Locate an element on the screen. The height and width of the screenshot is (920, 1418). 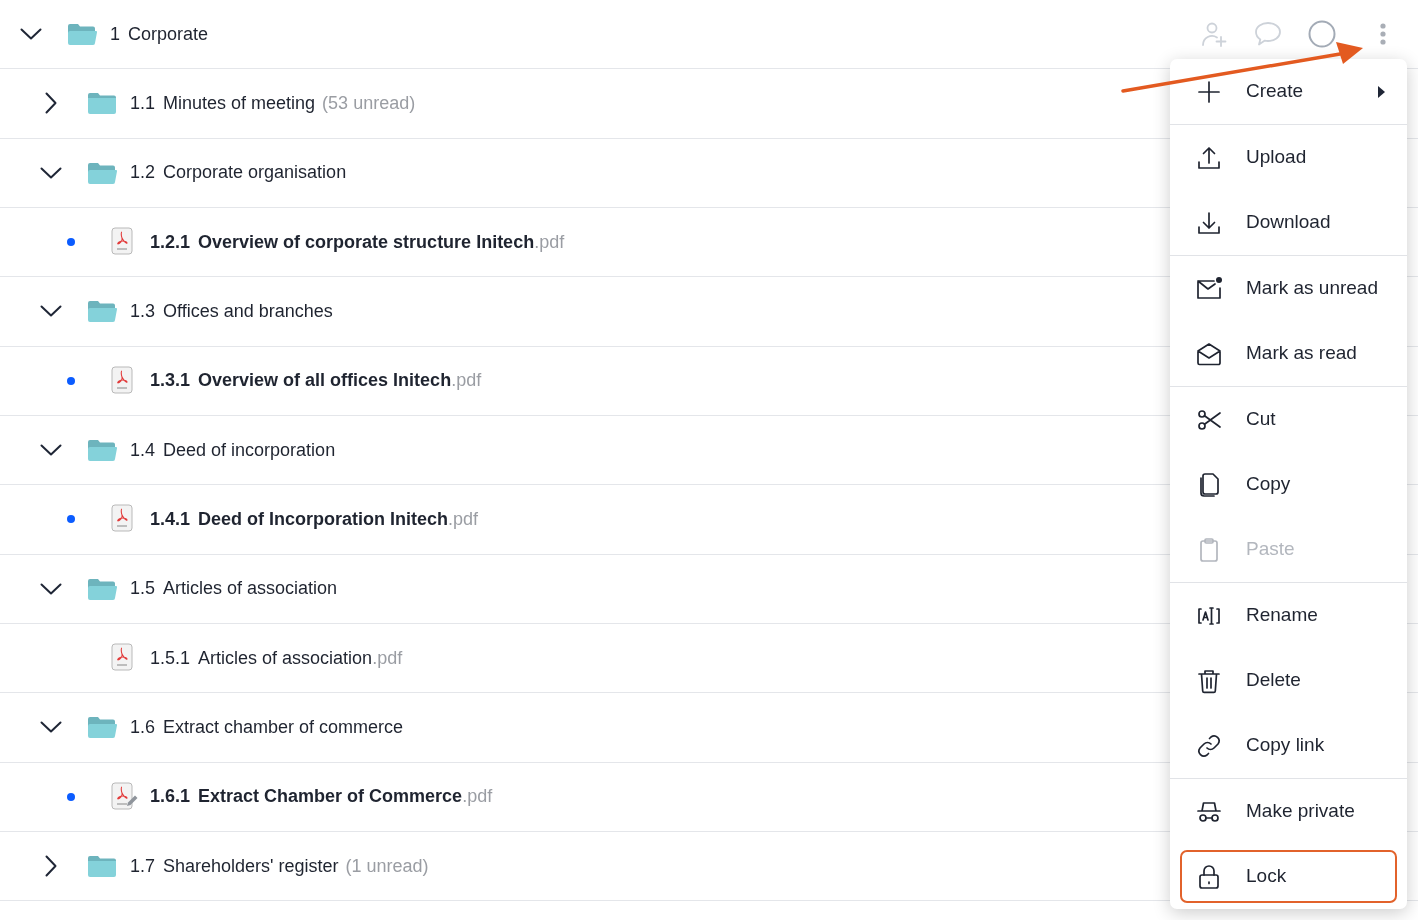
item-number: 1.6 is located at coordinates (143, 727).